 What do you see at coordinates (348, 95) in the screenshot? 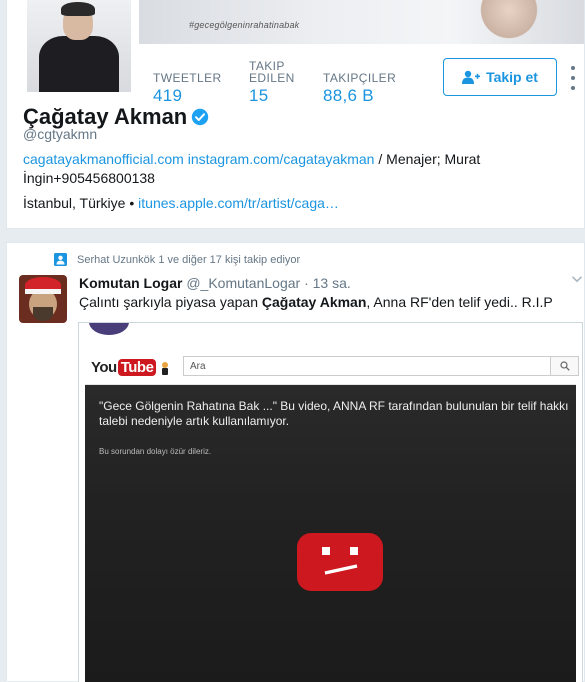
I see `stat-followers-value: 88,6 B` at bounding box center [348, 95].